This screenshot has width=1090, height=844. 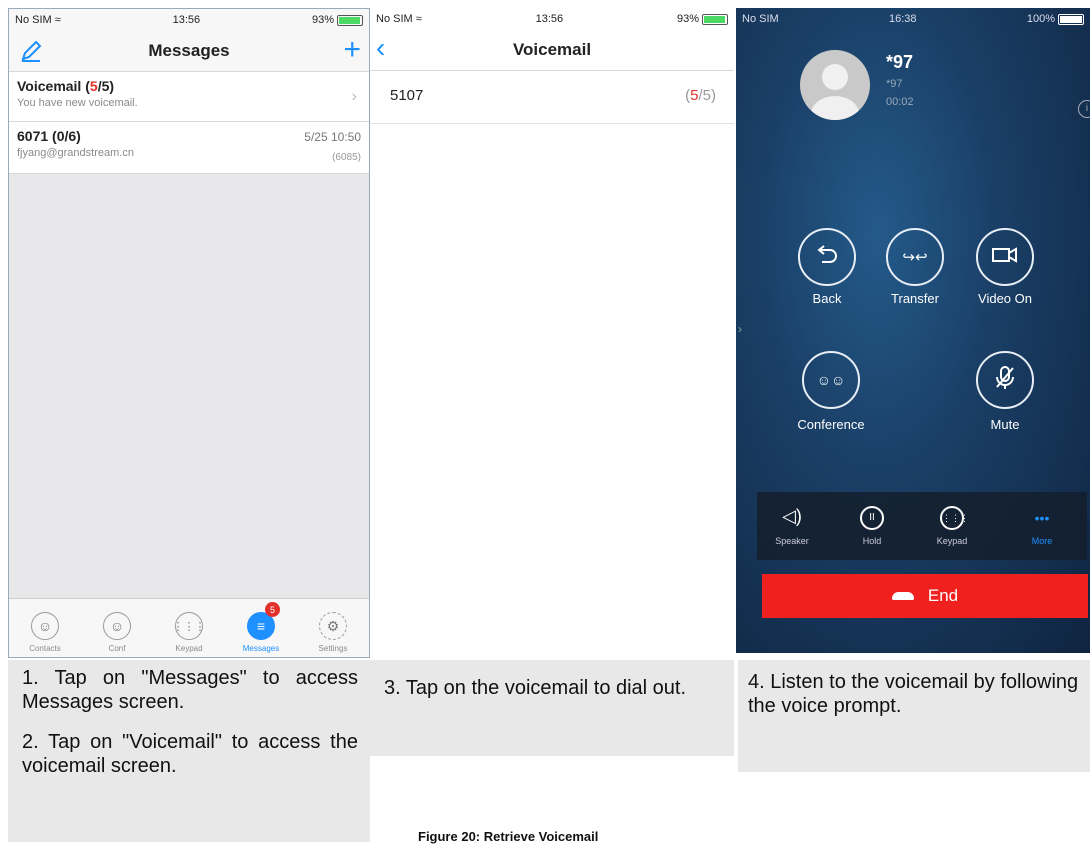 I want to click on voicemail-subtitle: You have new voicemail., so click(x=77, y=103).